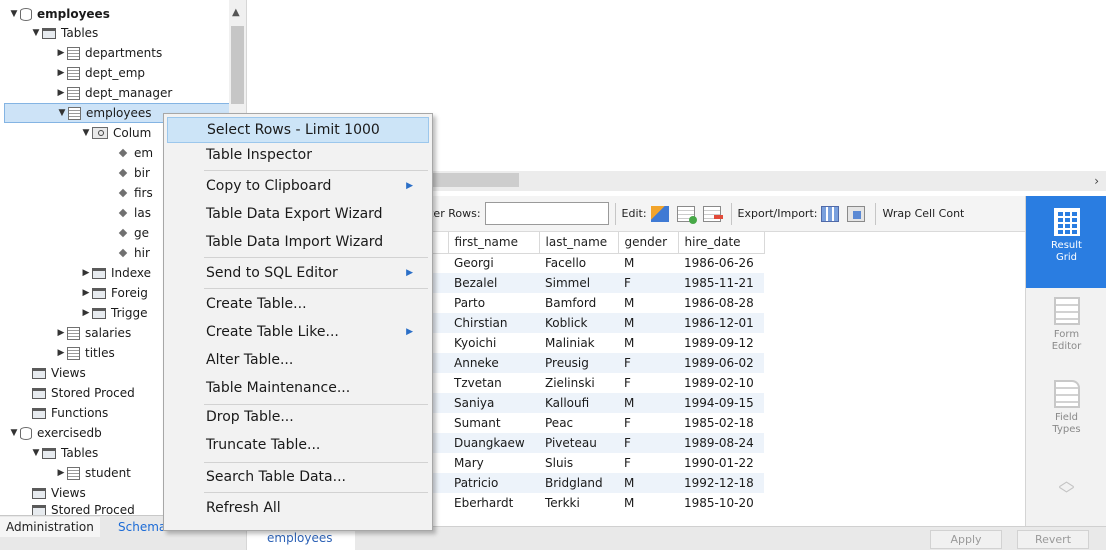  I want to click on column-item: firs, so click(135, 193).